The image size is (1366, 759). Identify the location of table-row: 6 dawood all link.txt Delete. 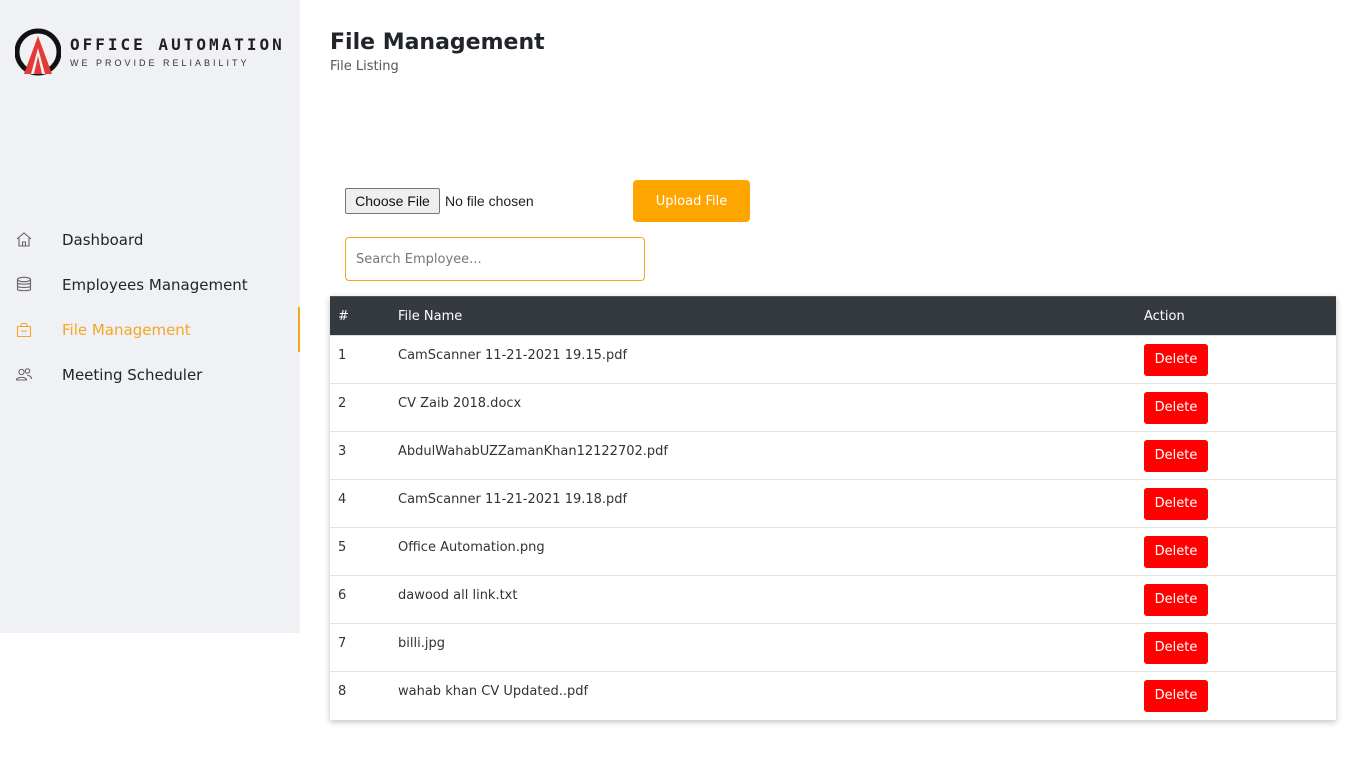
(833, 599).